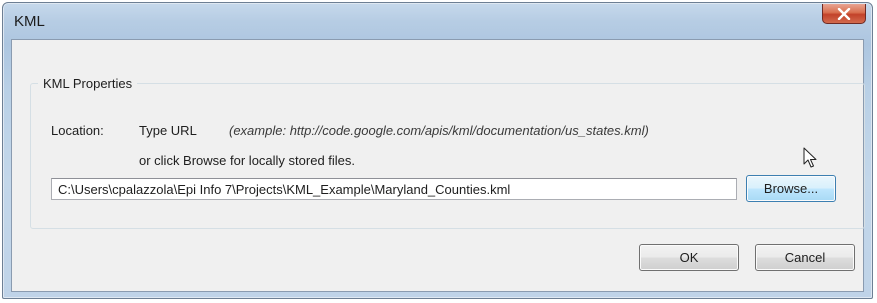  I want to click on close-icon, so click(844, 13).